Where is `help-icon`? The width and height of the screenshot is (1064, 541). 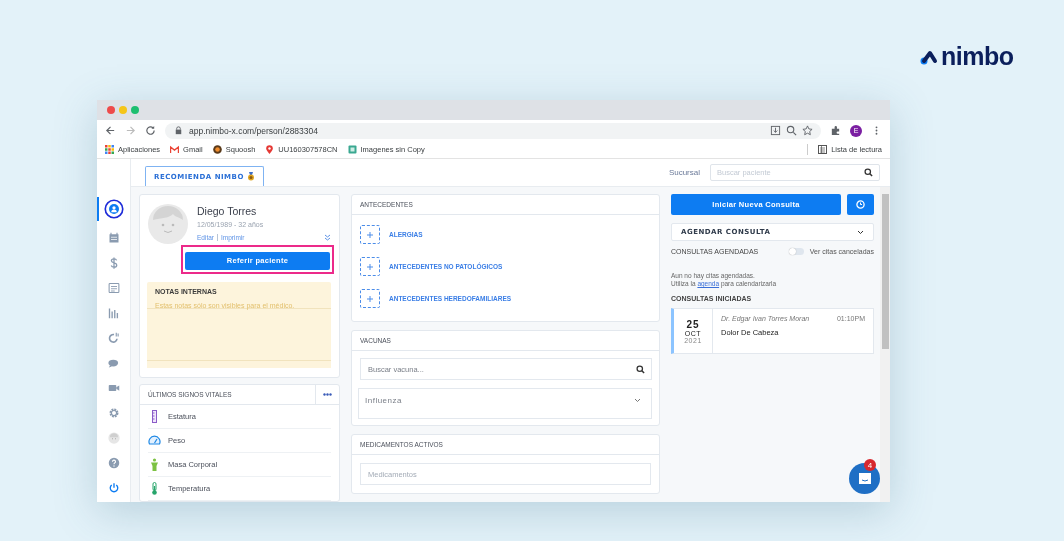
help-icon is located at coordinates (113, 463).